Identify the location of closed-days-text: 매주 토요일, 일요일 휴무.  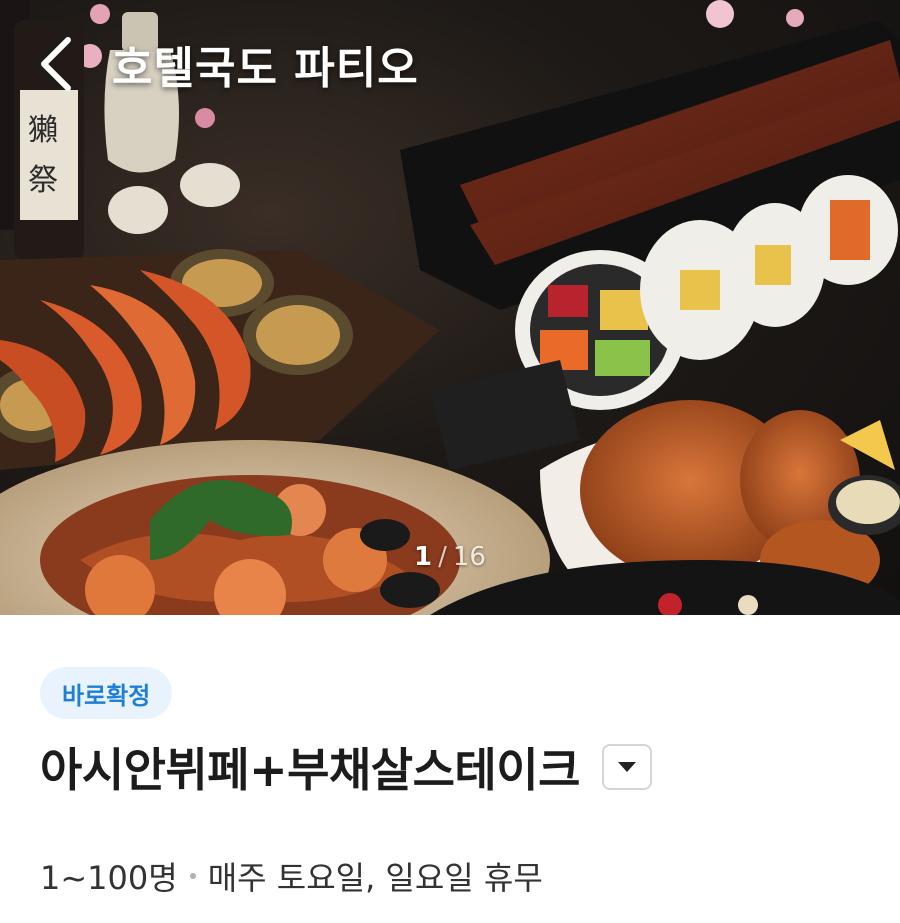
(375, 878).